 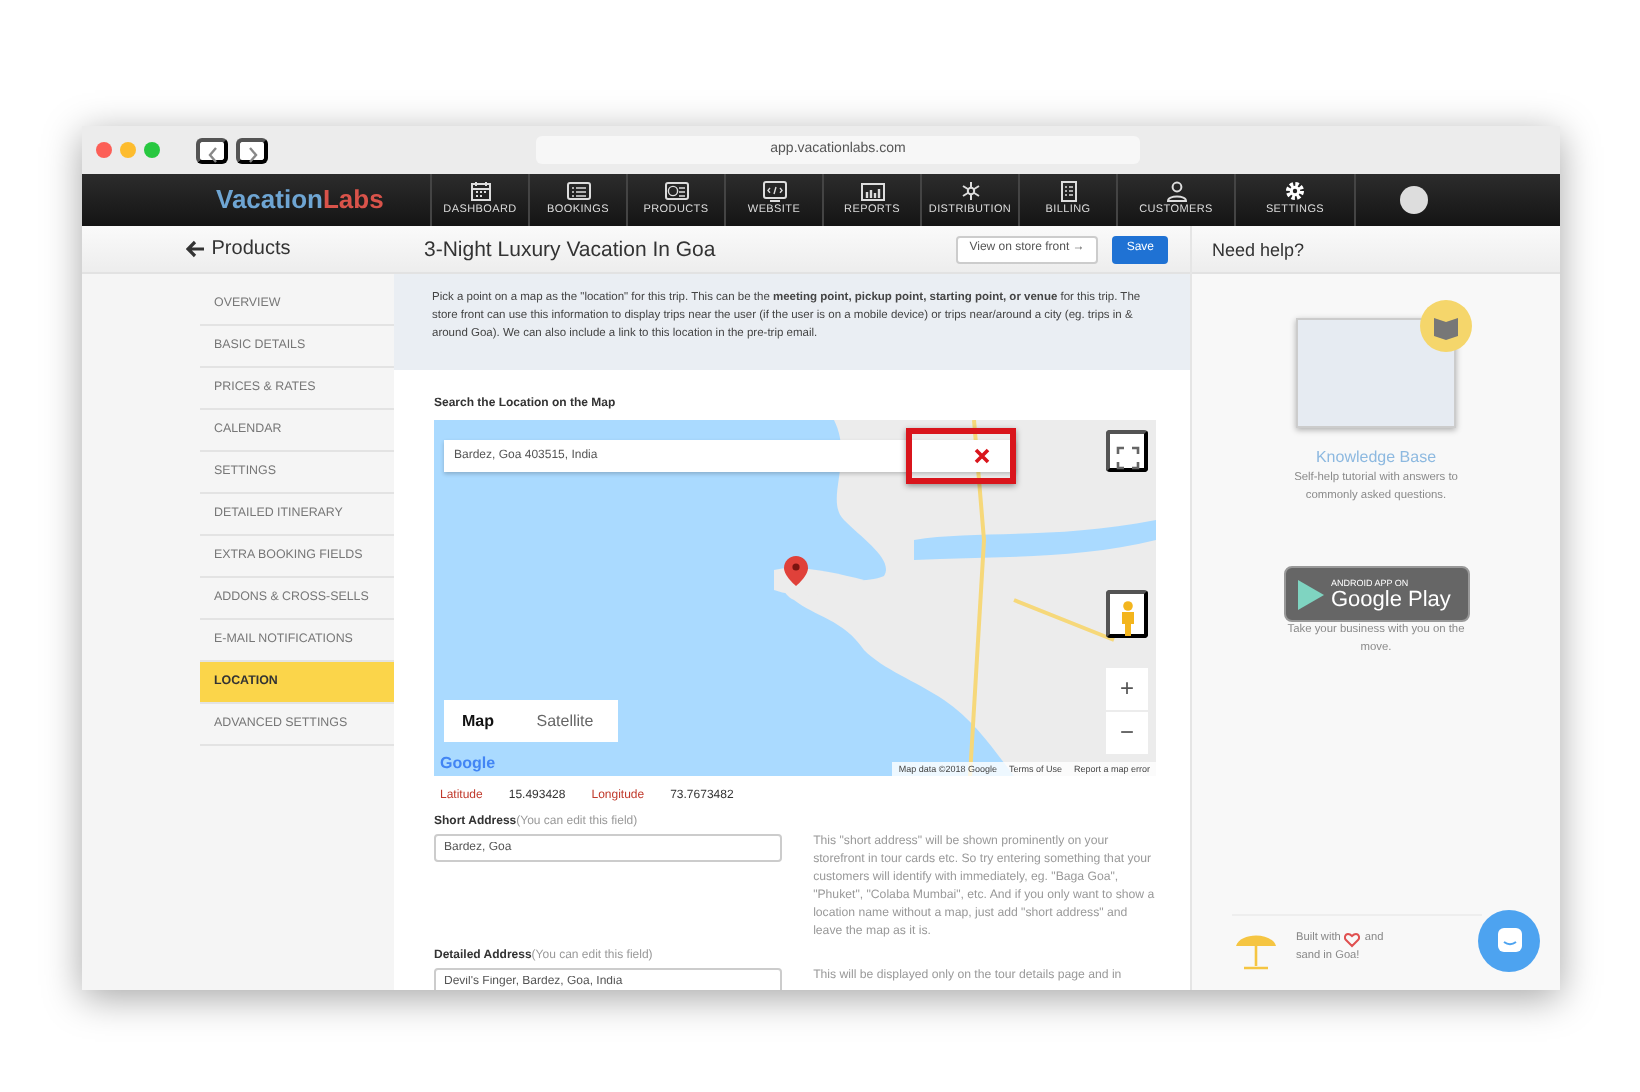 I want to click on logo-text: Labs, so click(x=353, y=199).